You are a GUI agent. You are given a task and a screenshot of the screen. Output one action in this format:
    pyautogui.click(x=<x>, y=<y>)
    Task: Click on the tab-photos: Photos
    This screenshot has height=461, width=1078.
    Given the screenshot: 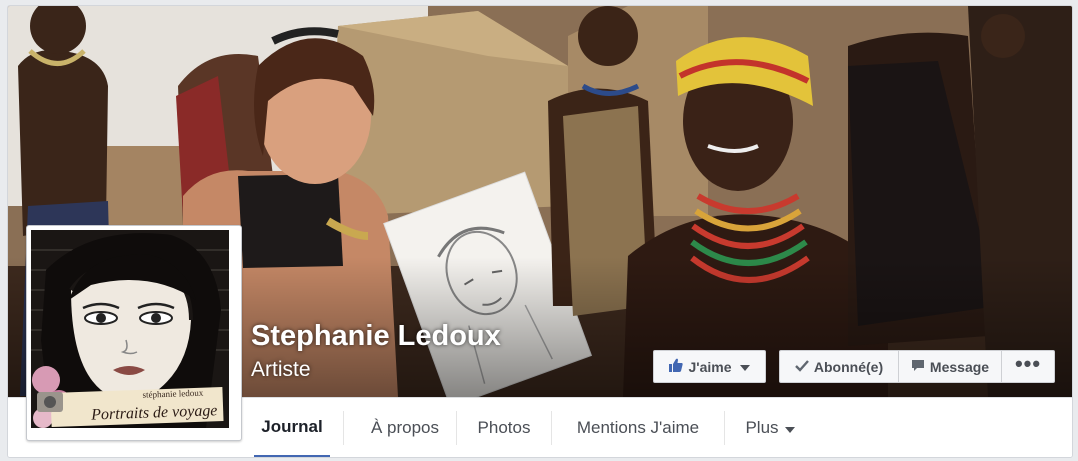 What is the action you would take?
    pyautogui.click(x=504, y=427)
    